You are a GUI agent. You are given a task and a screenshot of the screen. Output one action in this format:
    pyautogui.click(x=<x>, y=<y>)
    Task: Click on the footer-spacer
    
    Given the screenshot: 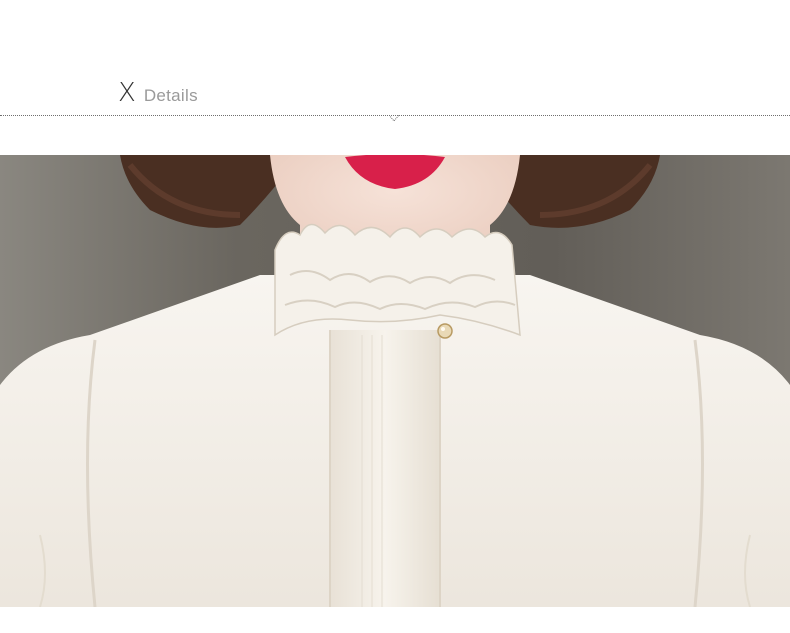 What is the action you would take?
    pyautogui.click(x=395, y=620)
    